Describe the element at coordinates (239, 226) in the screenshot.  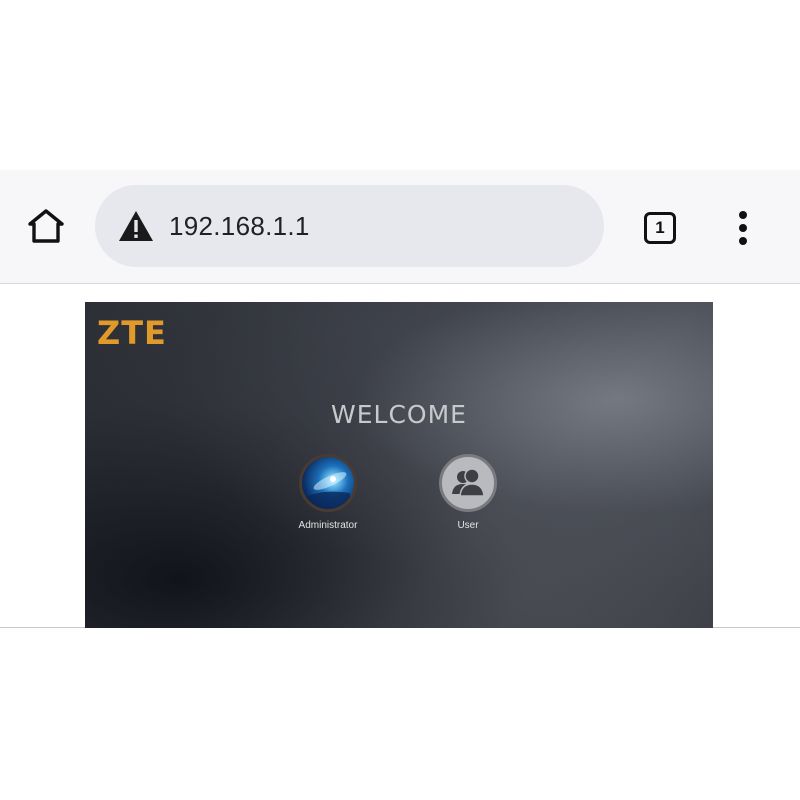
I see `url-text: 192.168.1.1` at that location.